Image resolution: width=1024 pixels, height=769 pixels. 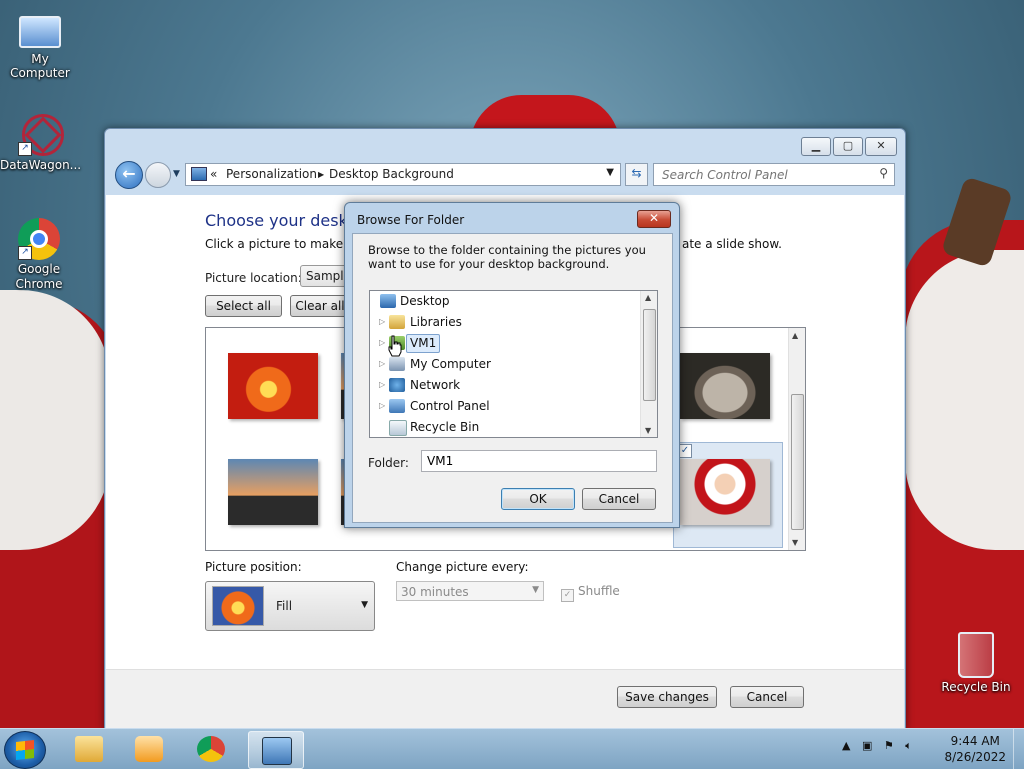 I want to click on desktop-icon-label: My Computer, so click(x=40, y=66).